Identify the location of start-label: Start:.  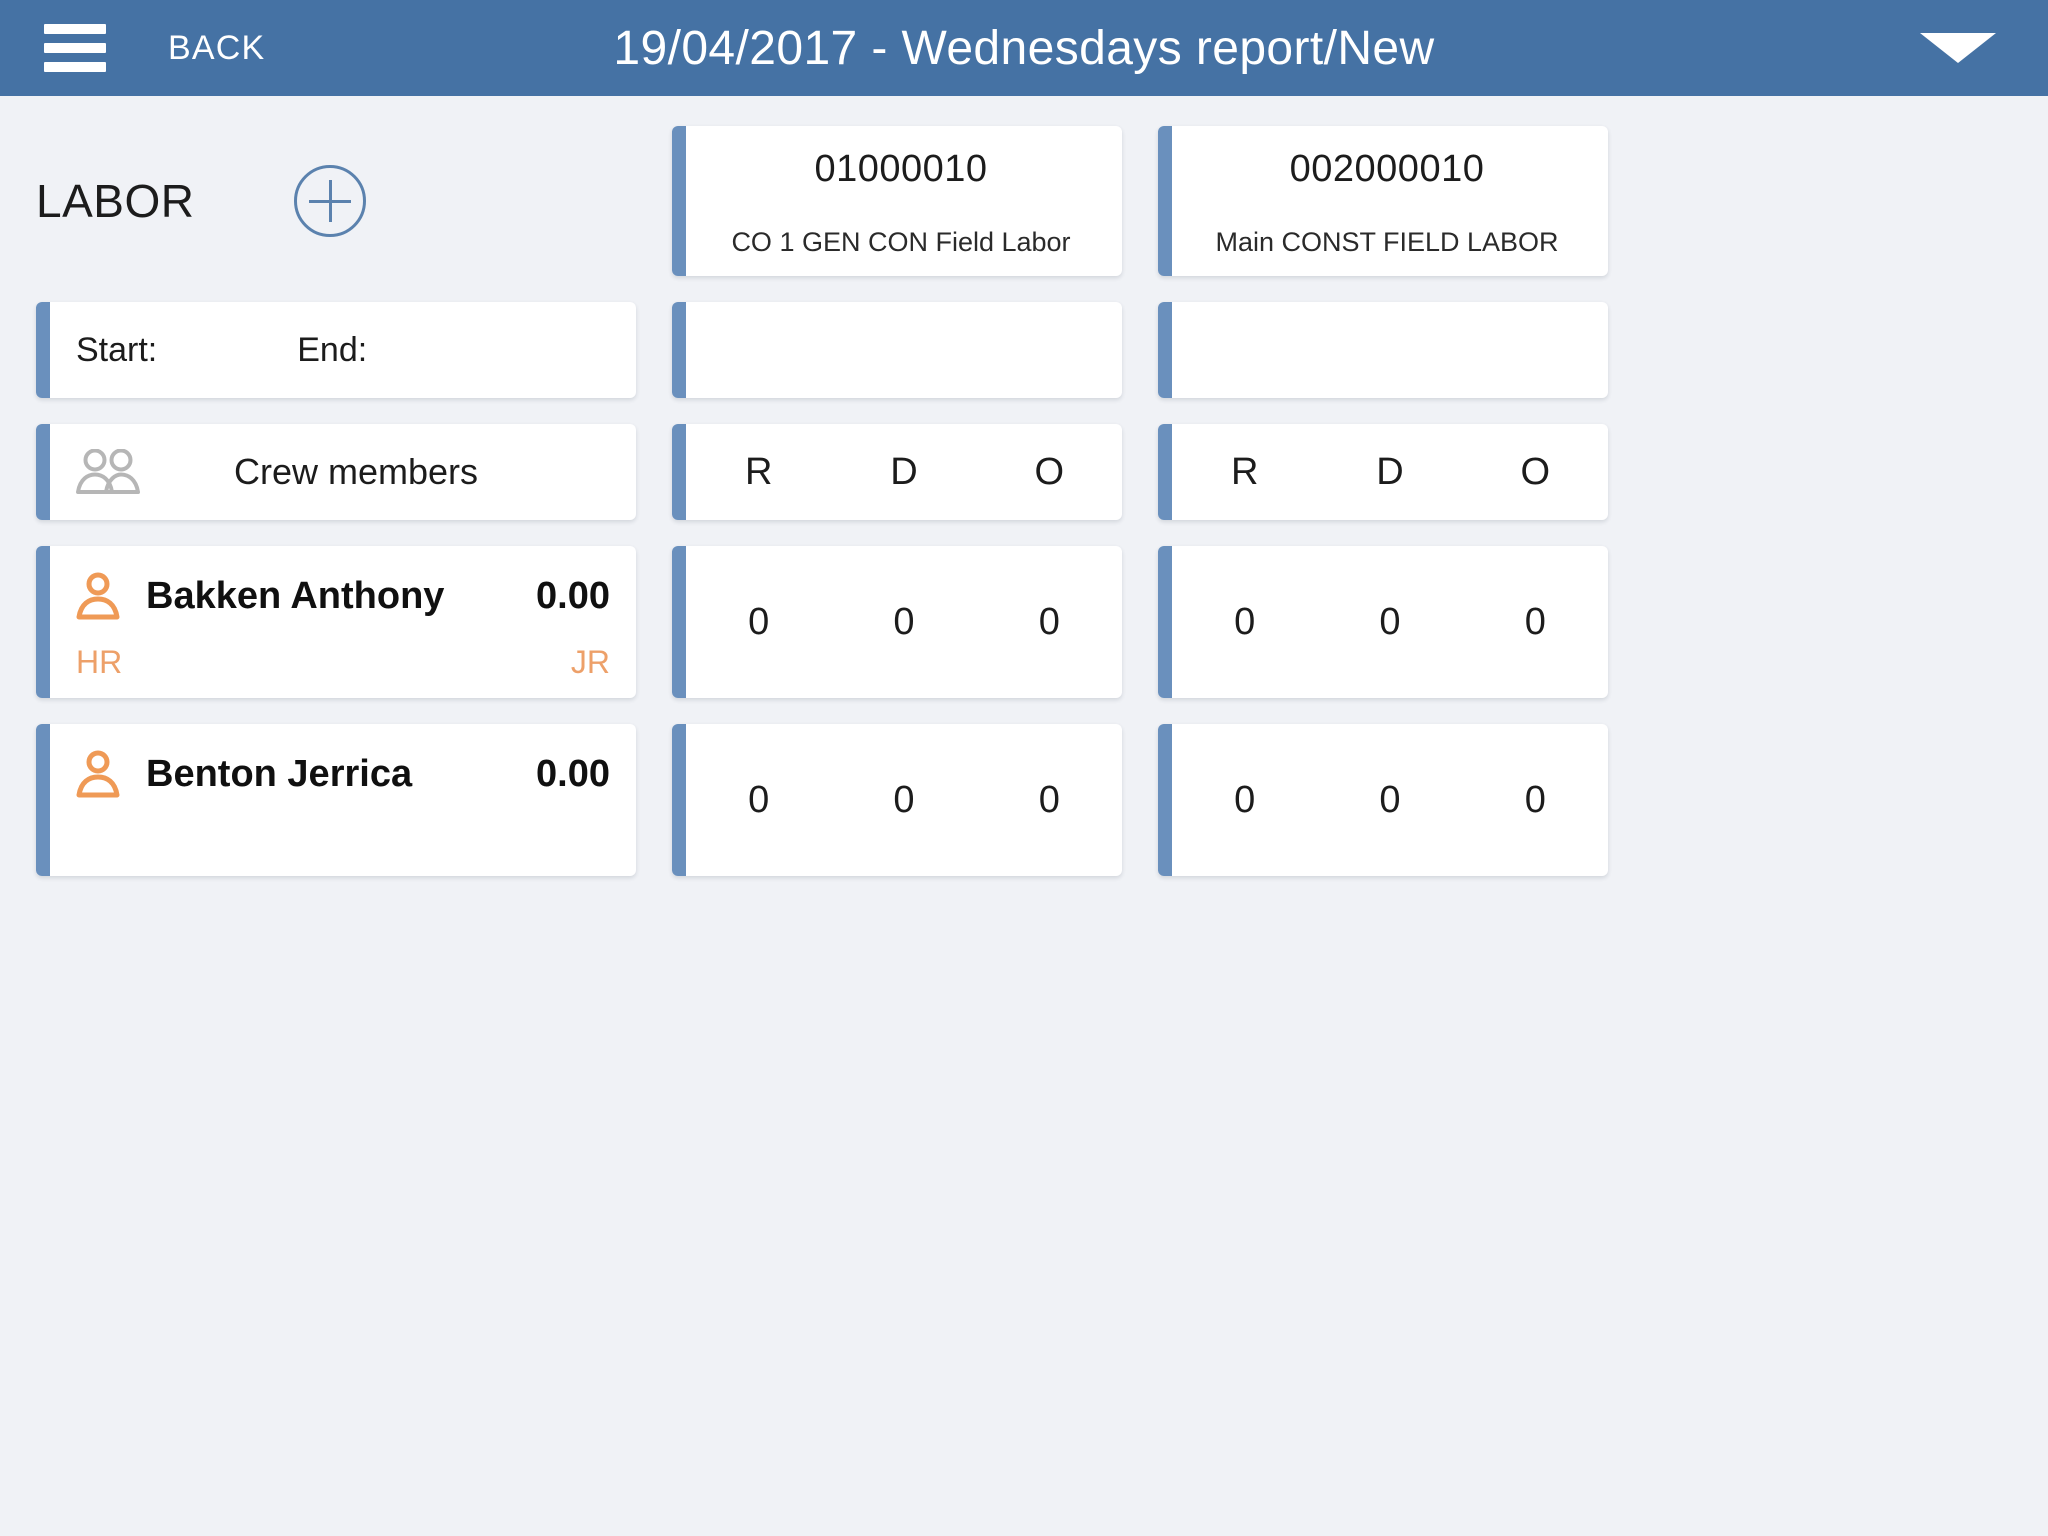
(117, 349).